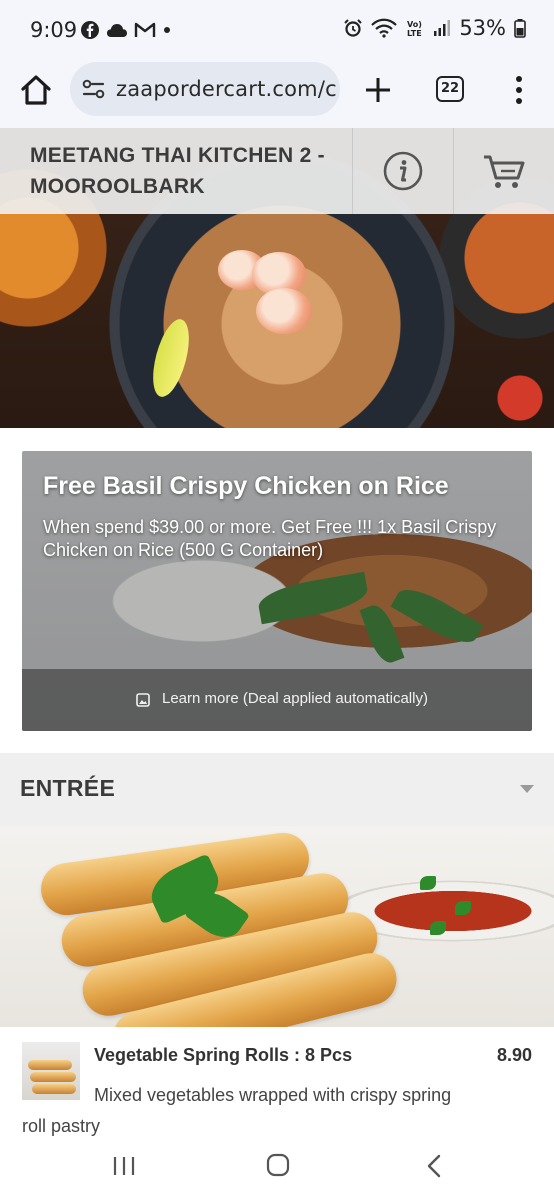 The image size is (554, 1200). I want to click on battery-icon, so click(520, 28).